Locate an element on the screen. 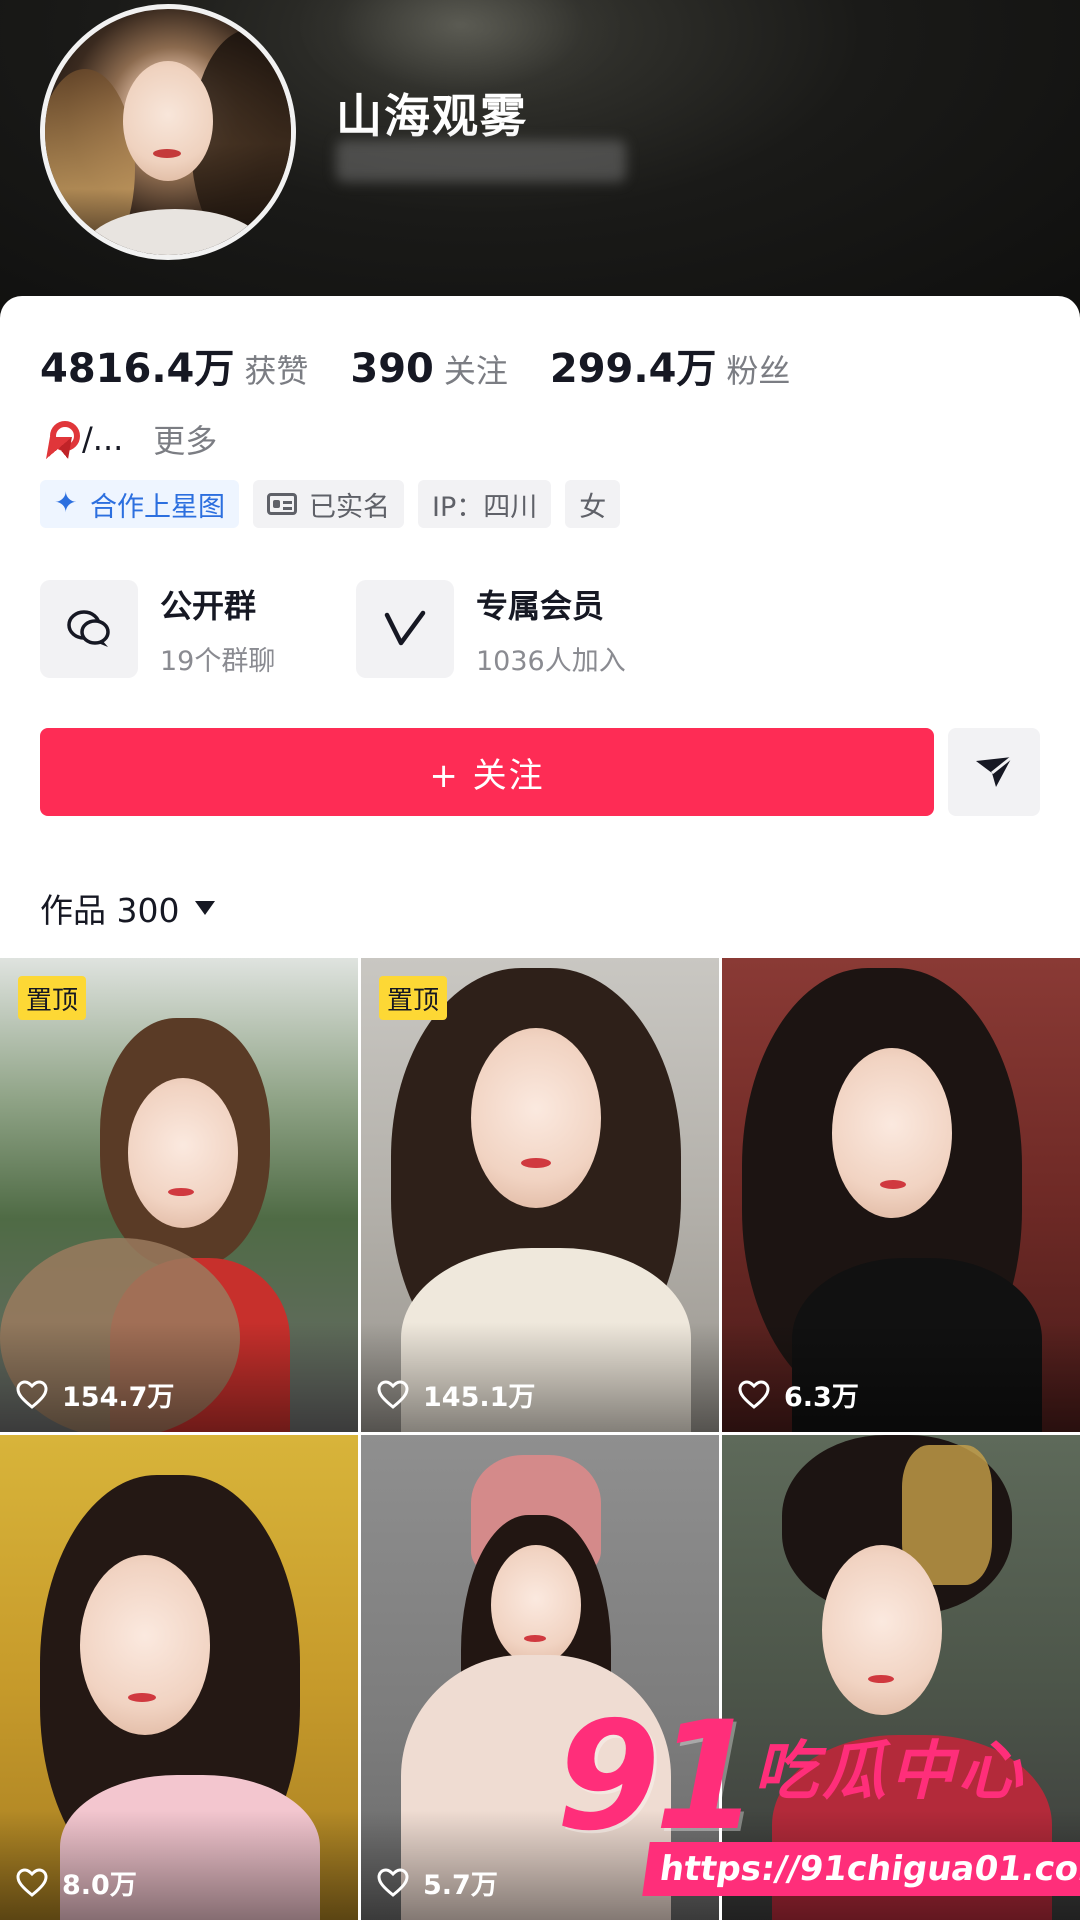  like-count: 6.3万 is located at coordinates (798, 1394).